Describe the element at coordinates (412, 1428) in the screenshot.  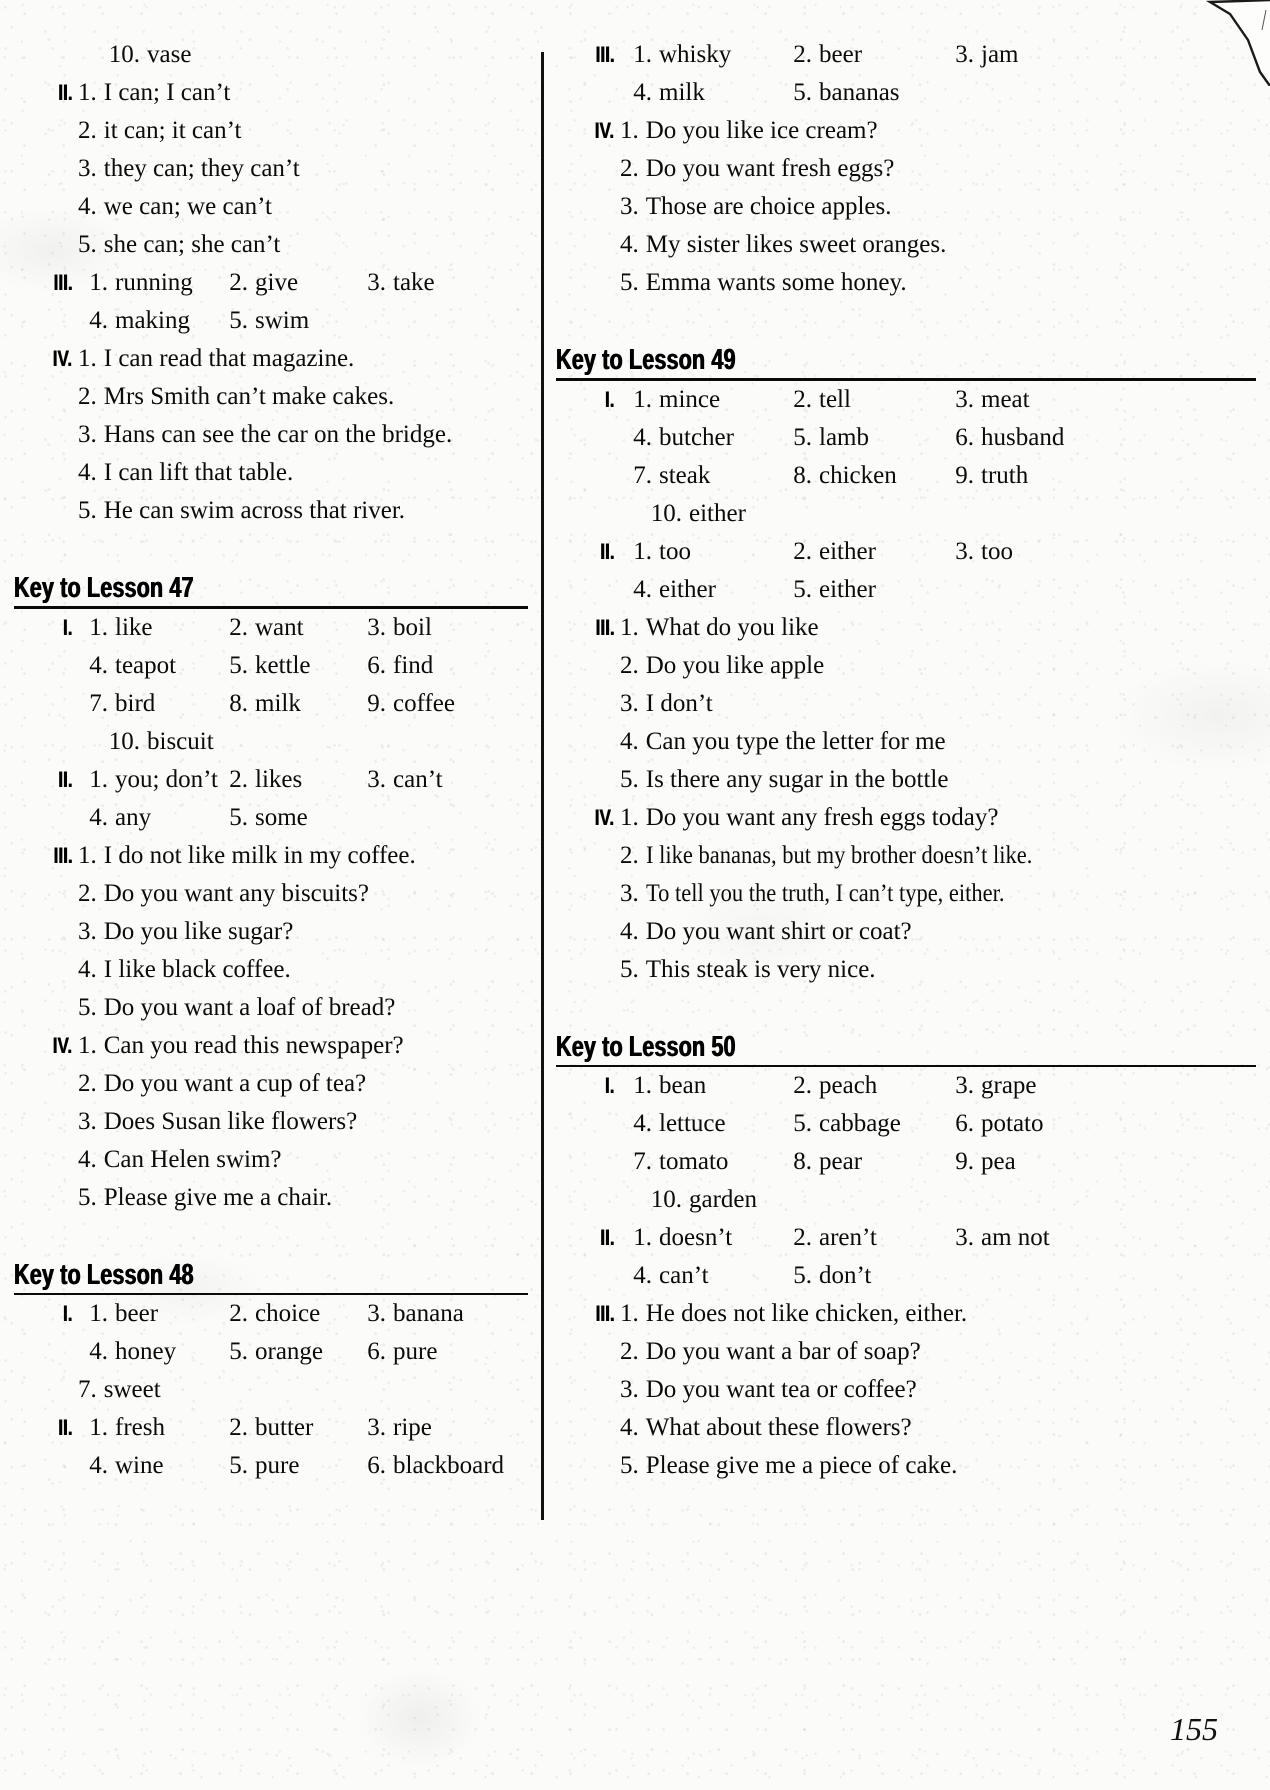
I see `item-text: ripe` at that location.